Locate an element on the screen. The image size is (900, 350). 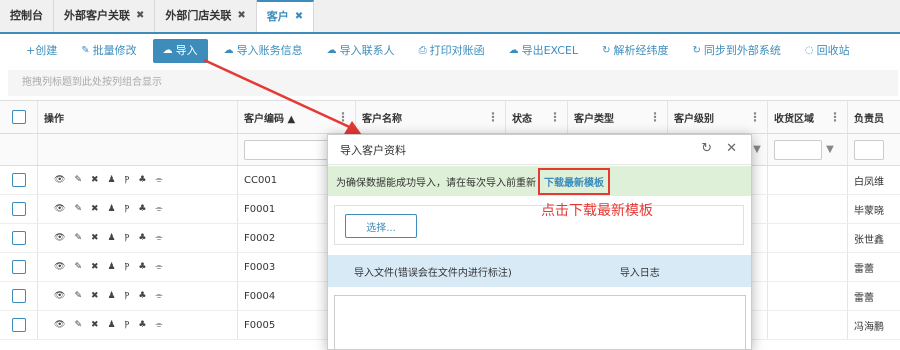
download-template-link: 下载最新模板 is located at coordinates (574, 181).